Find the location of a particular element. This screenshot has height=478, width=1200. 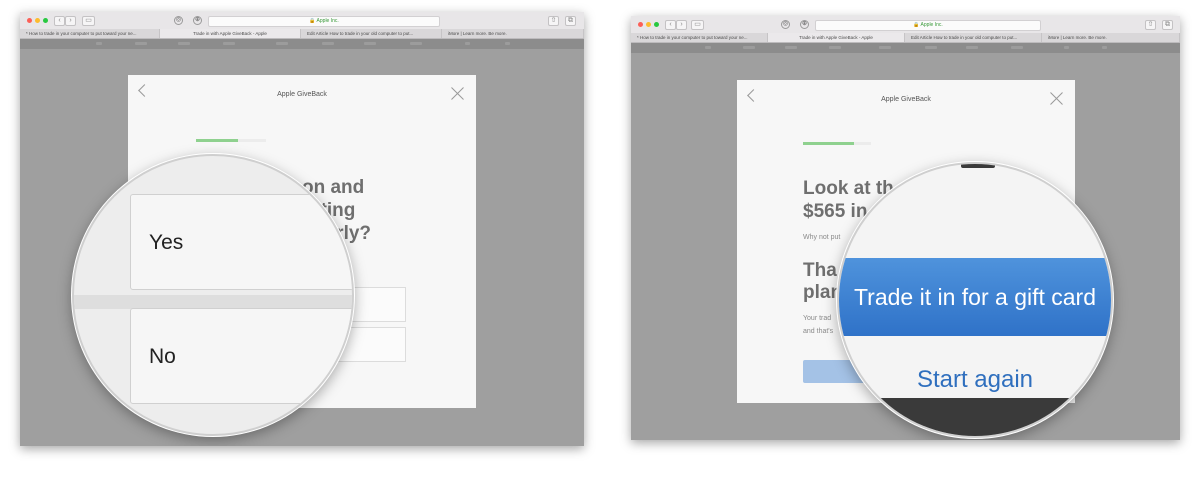

option-no-button: No is located at coordinates (241, 356).